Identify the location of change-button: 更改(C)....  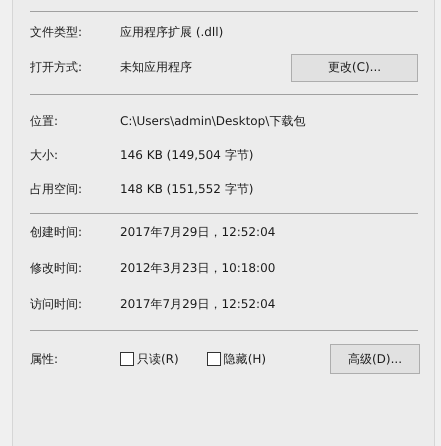
(354, 68).